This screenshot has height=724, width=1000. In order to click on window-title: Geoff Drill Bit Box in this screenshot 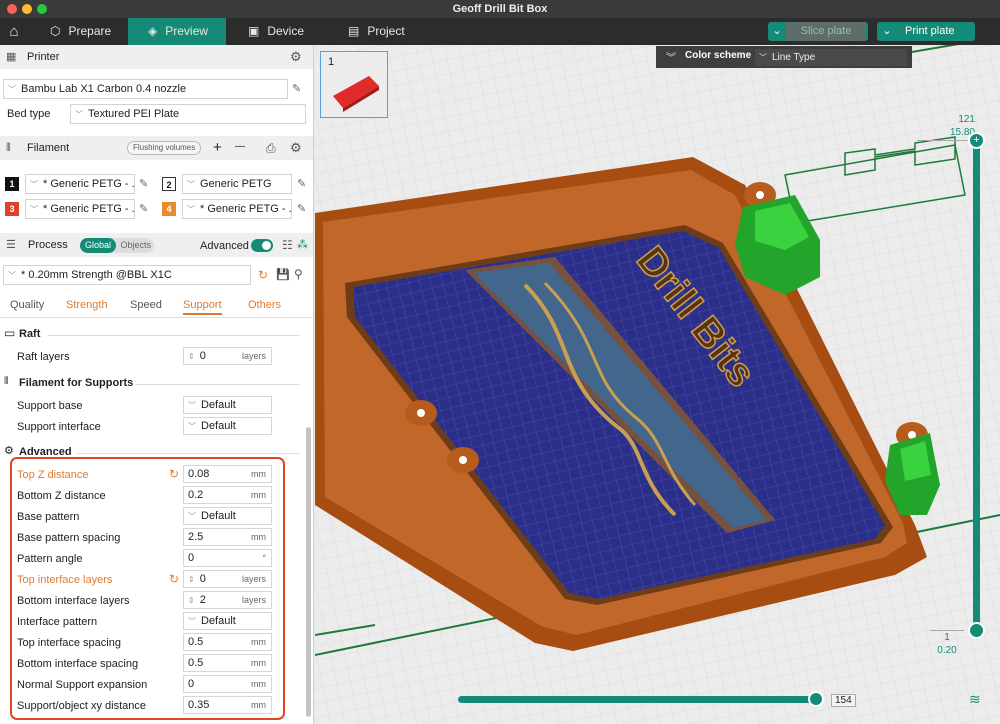, I will do `click(500, 9)`.